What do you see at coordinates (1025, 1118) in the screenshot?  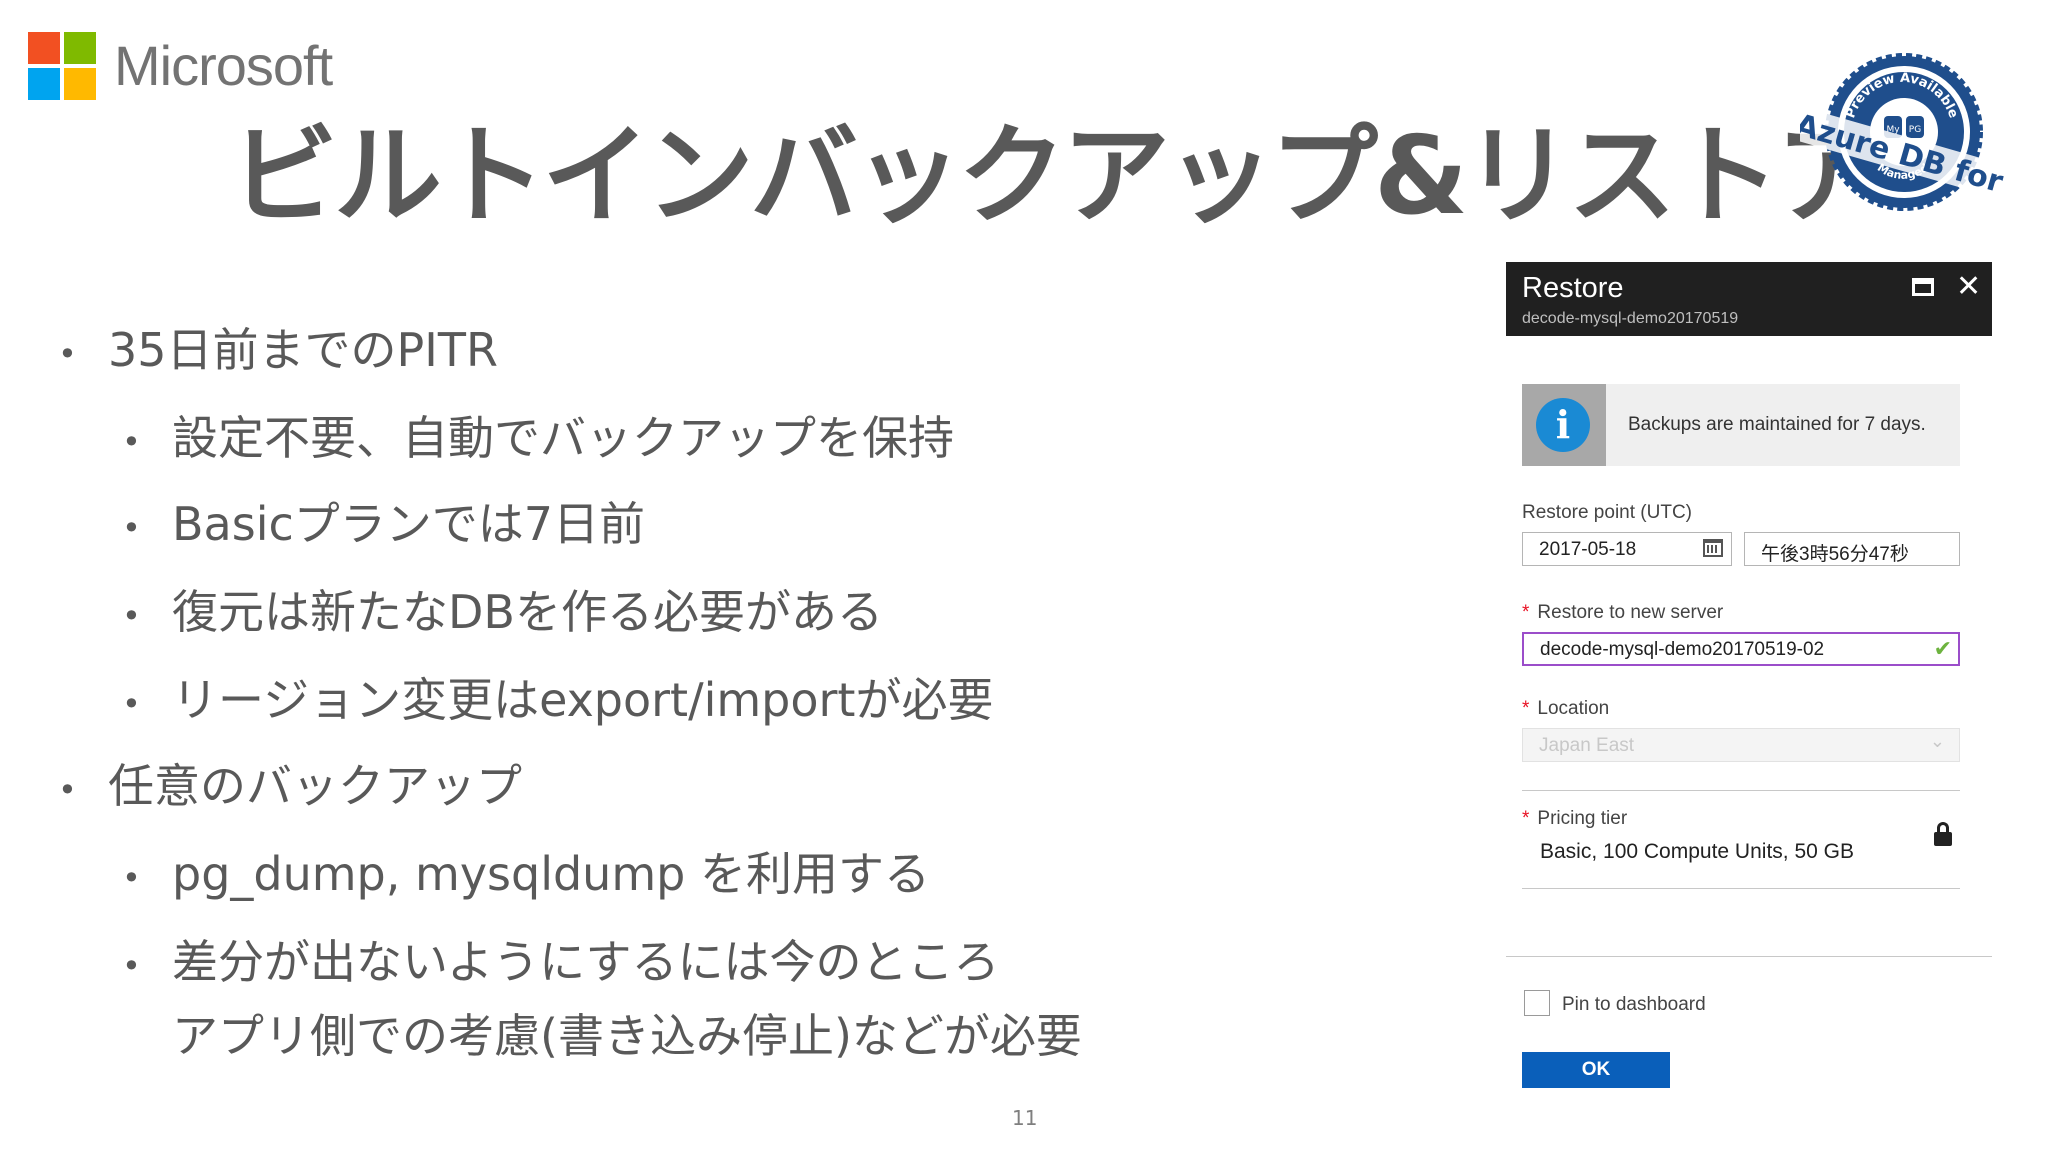 I see `page-number: 11` at bounding box center [1025, 1118].